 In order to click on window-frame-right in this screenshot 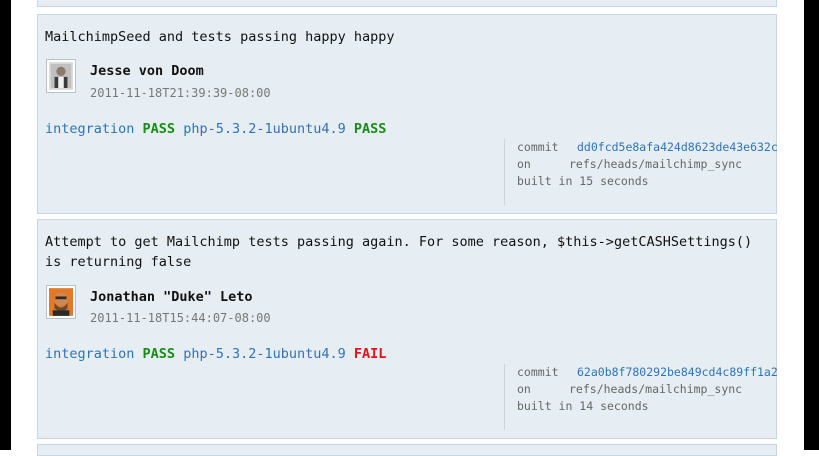, I will do `click(811, 225)`.